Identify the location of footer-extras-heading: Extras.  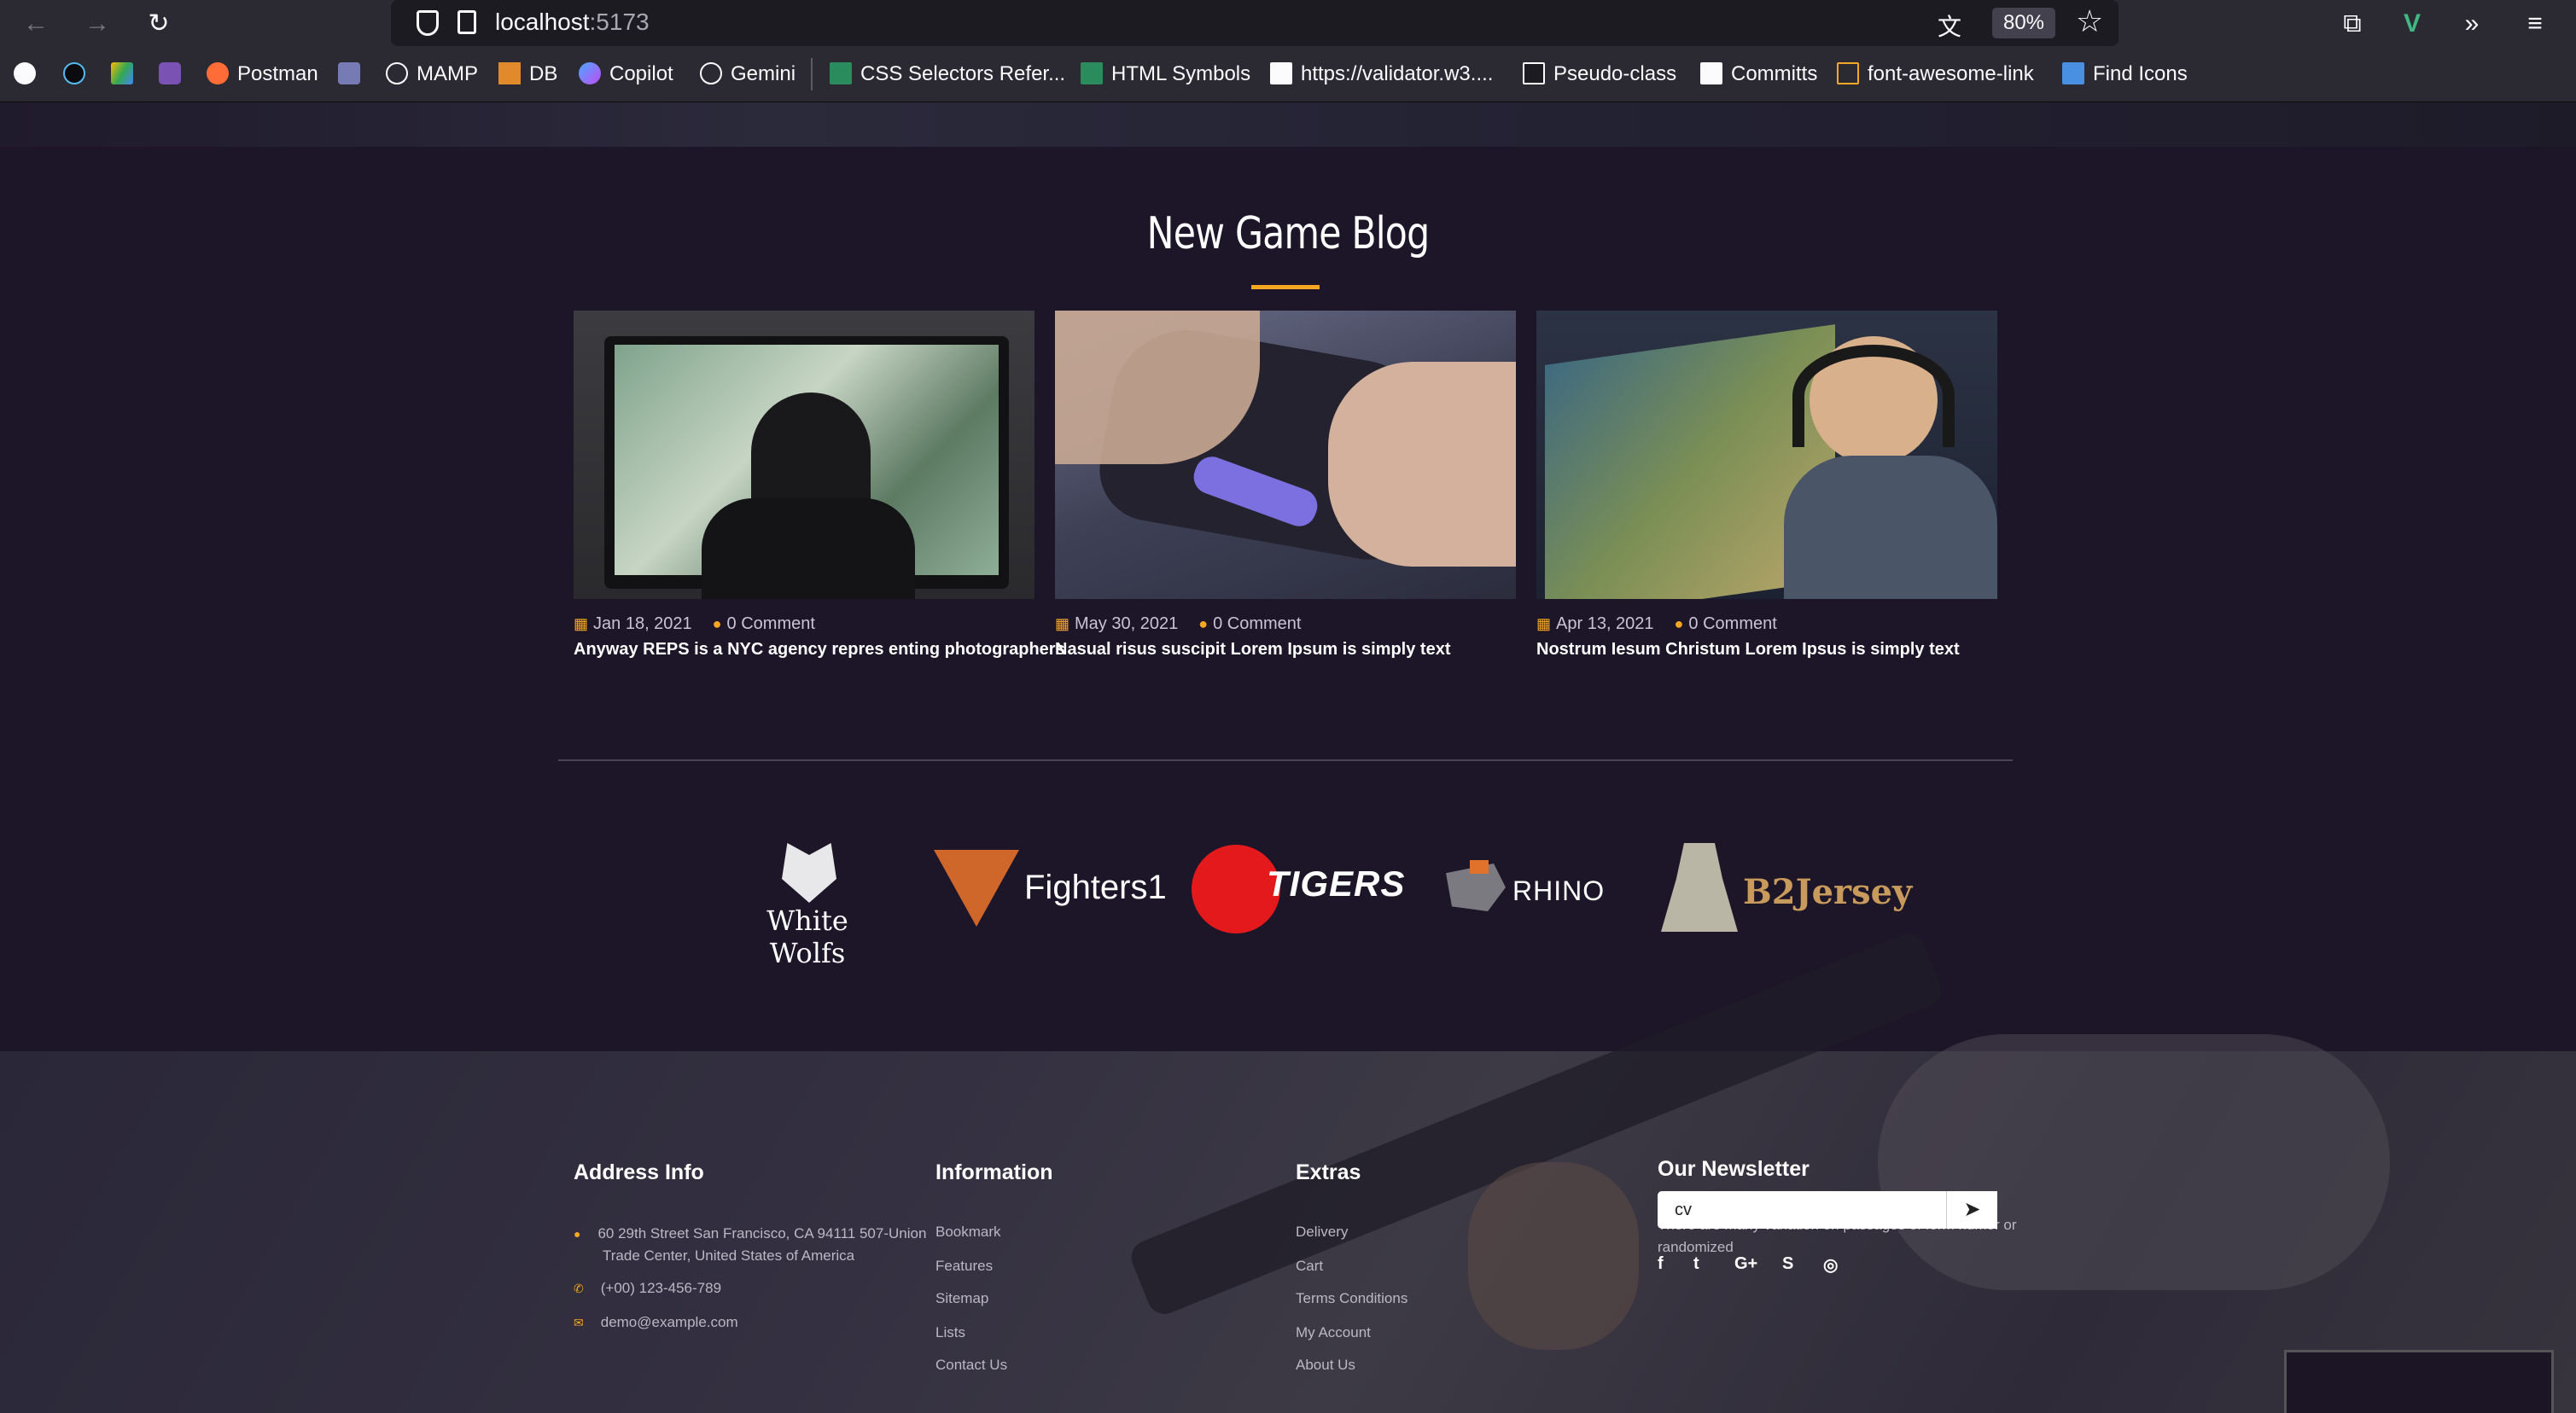
(1328, 1172).